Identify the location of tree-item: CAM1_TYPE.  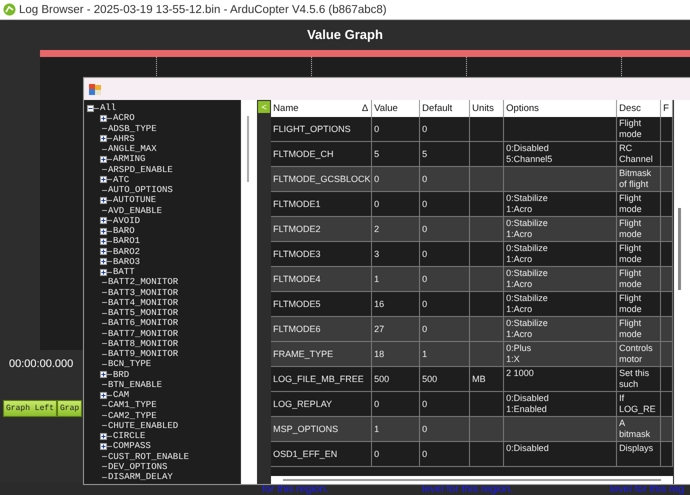
(132, 405).